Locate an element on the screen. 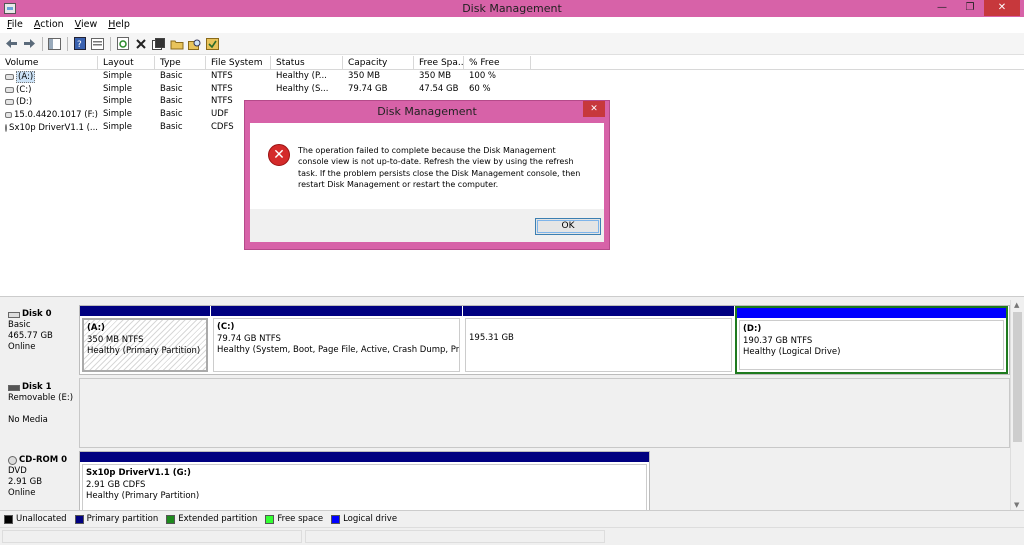 The image size is (1024, 545). legend-free-space: Free space is located at coordinates (294, 519).